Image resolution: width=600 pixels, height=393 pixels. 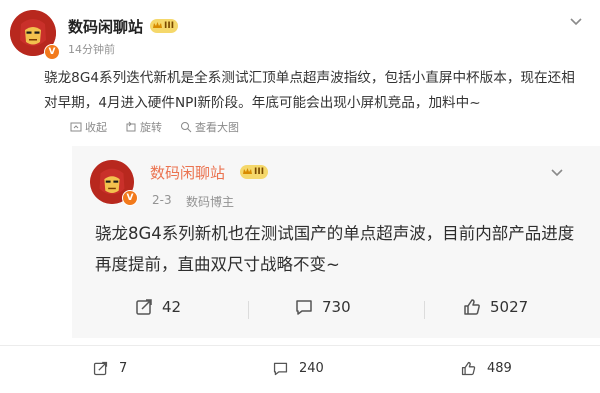 I want to click on view-large-label: 查看大图, so click(x=217, y=127).